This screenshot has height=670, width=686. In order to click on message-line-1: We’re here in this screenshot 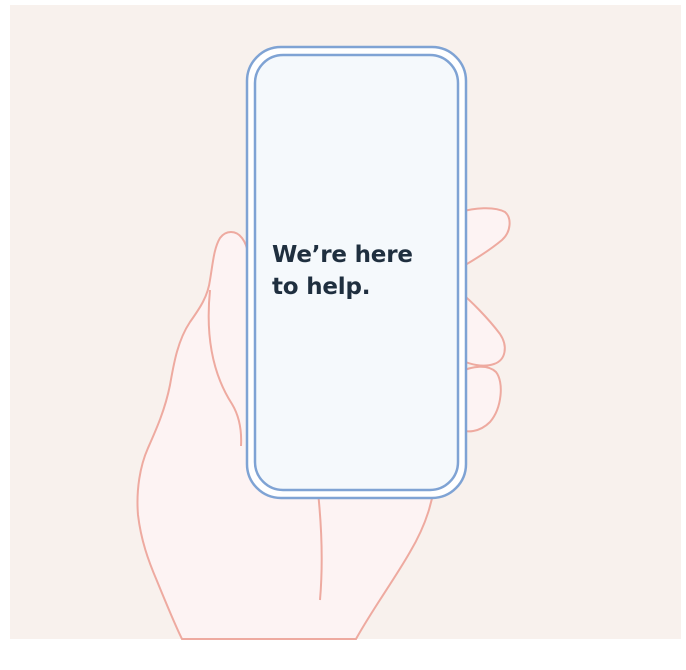, I will do `click(342, 255)`.